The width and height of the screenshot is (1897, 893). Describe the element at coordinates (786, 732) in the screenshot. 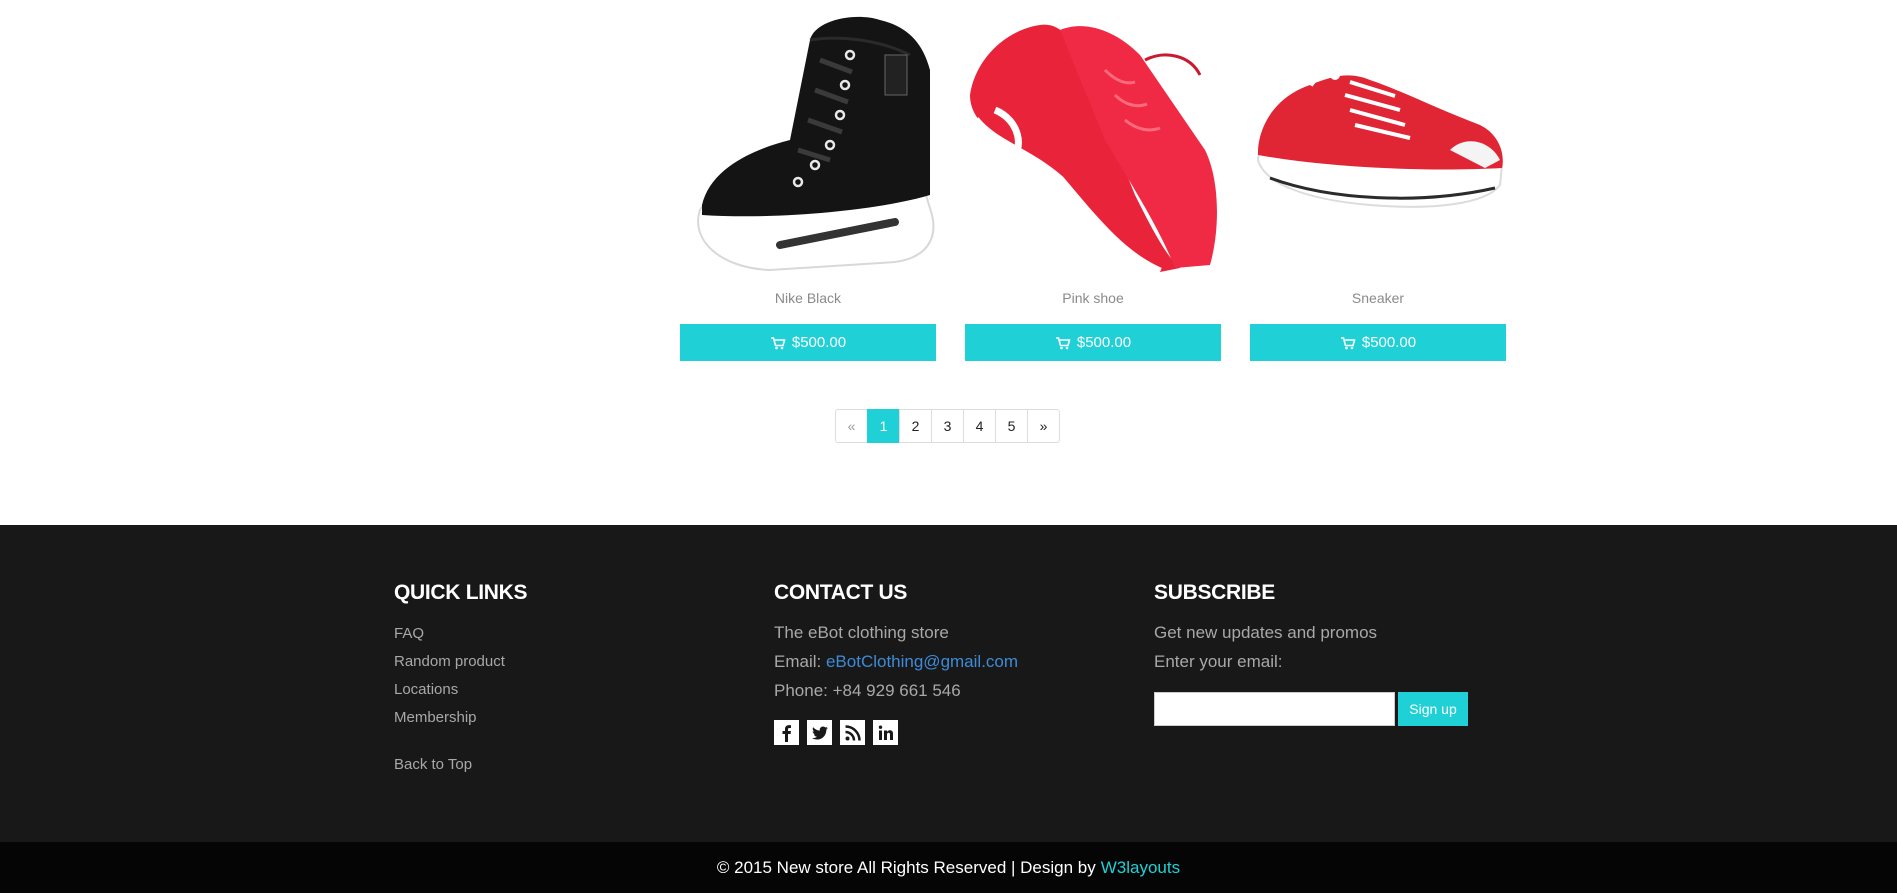

I see `facebook-icon` at that location.